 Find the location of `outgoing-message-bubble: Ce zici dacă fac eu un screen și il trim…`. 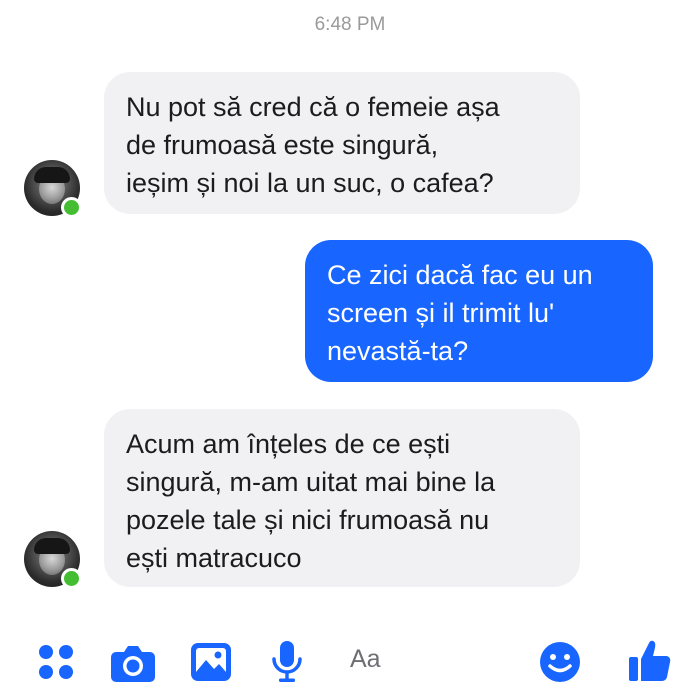

outgoing-message-bubble: Ce zici dacă fac eu un screen și il trim… is located at coordinates (479, 311).